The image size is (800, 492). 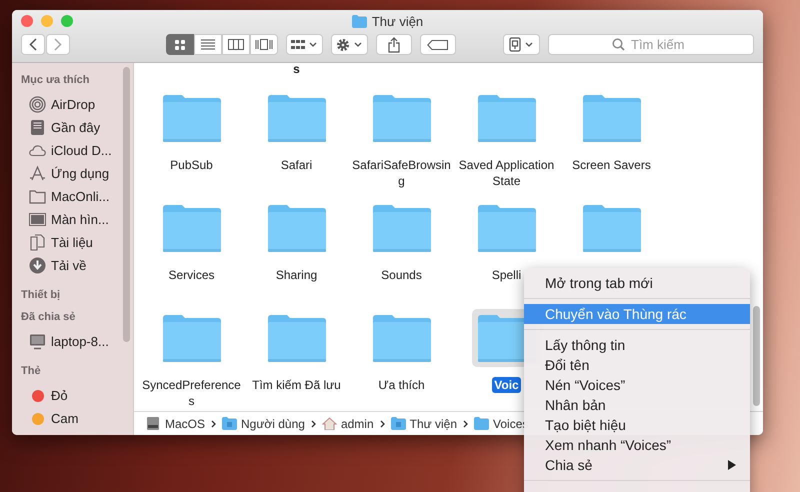 I want to click on sidebar-item: AirDrop, so click(x=77, y=104).